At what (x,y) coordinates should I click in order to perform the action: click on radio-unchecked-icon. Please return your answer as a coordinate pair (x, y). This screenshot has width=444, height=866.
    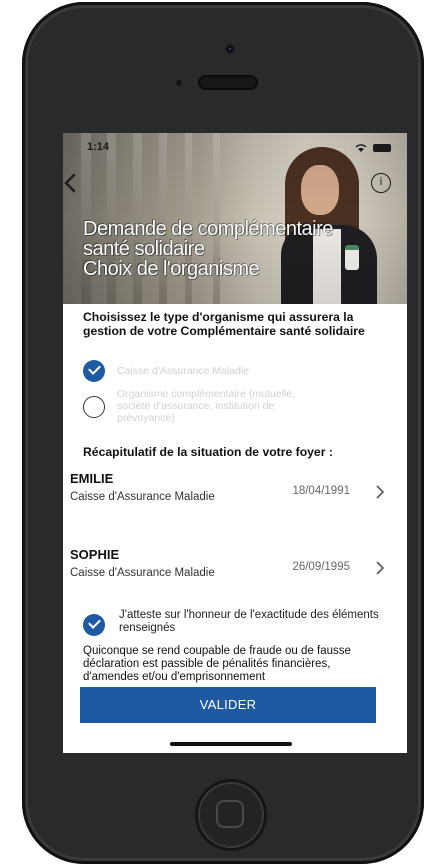
    Looking at the image, I should click on (94, 407).